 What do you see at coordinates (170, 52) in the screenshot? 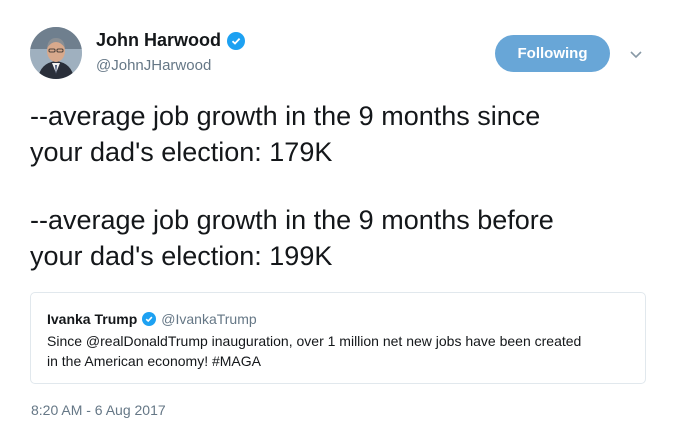
I see `author-block: John Harwood @JohnJHarwood` at bounding box center [170, 52].